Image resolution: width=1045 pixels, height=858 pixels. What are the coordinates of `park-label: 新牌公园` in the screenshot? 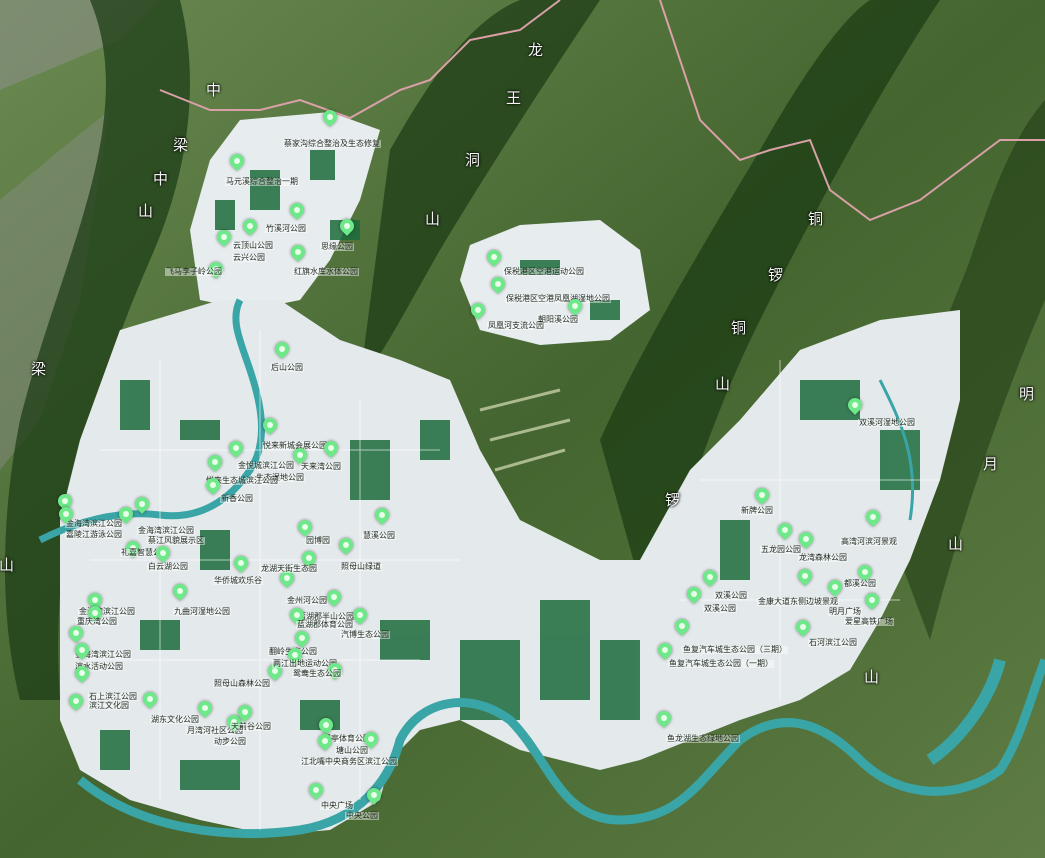 It's located at (757, 510).